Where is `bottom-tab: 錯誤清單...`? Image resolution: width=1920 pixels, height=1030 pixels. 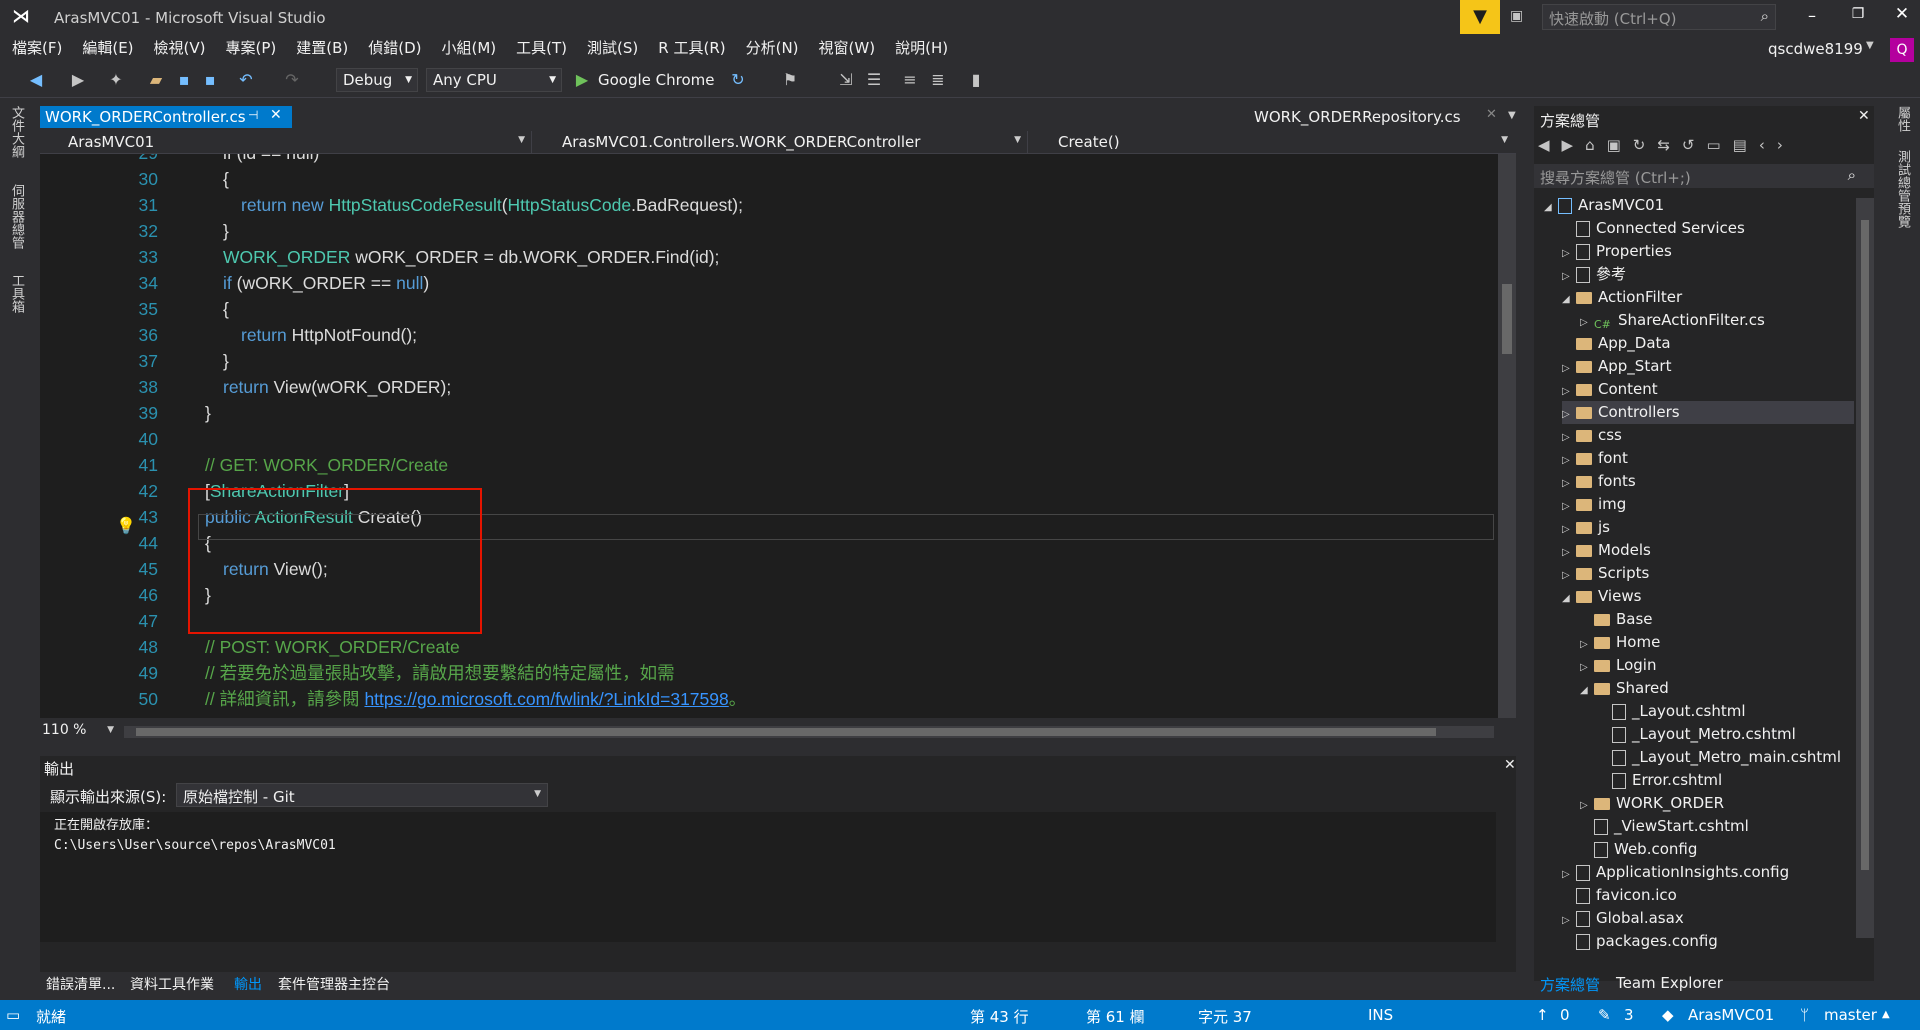
bottom-tab: 錯誤清單... is located at coordinates (80, 984).